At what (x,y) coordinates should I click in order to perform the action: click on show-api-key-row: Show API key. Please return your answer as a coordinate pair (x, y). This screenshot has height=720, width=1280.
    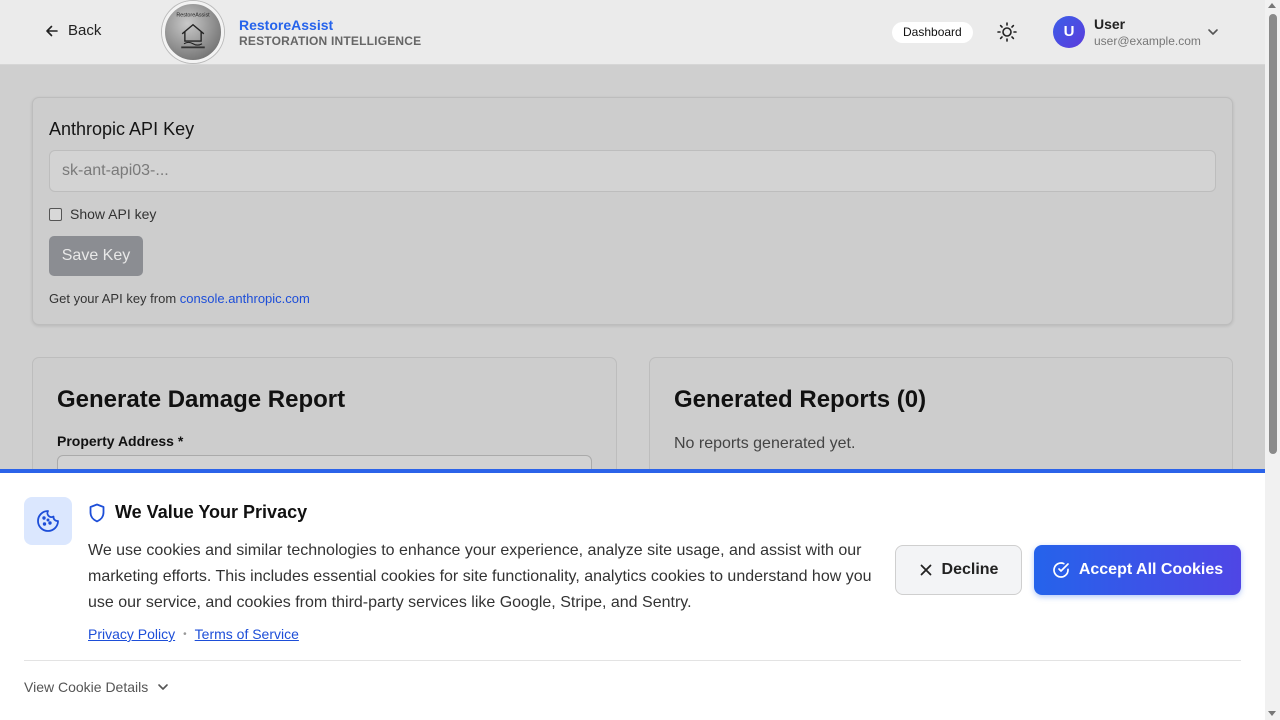
    Looking at the image, I should click on (102, 214).